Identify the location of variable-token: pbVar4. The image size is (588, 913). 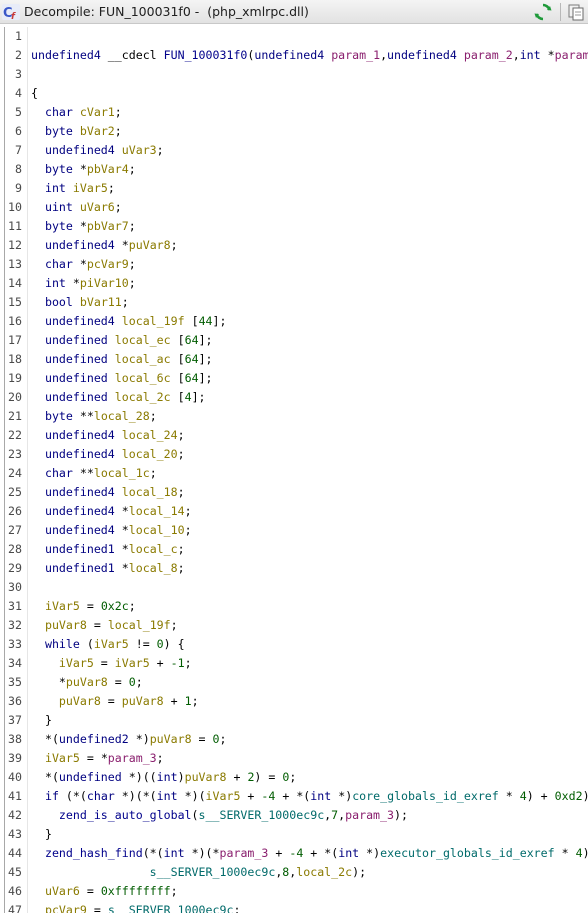
(108, 169).